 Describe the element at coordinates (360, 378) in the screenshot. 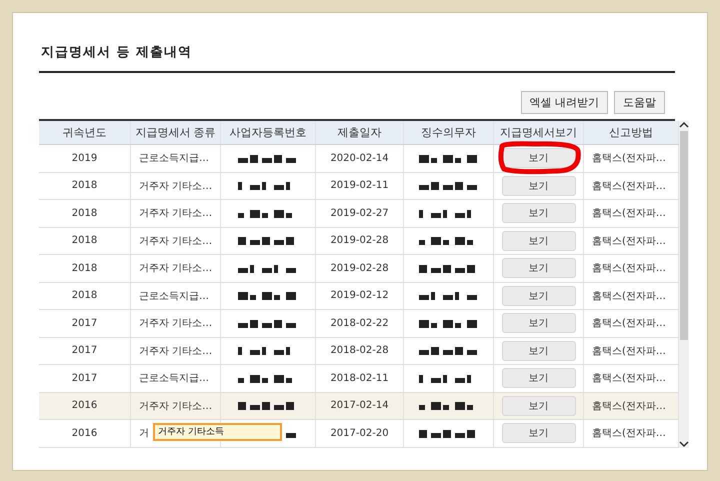

I see `table-cell: 2018-02-11` at that location.